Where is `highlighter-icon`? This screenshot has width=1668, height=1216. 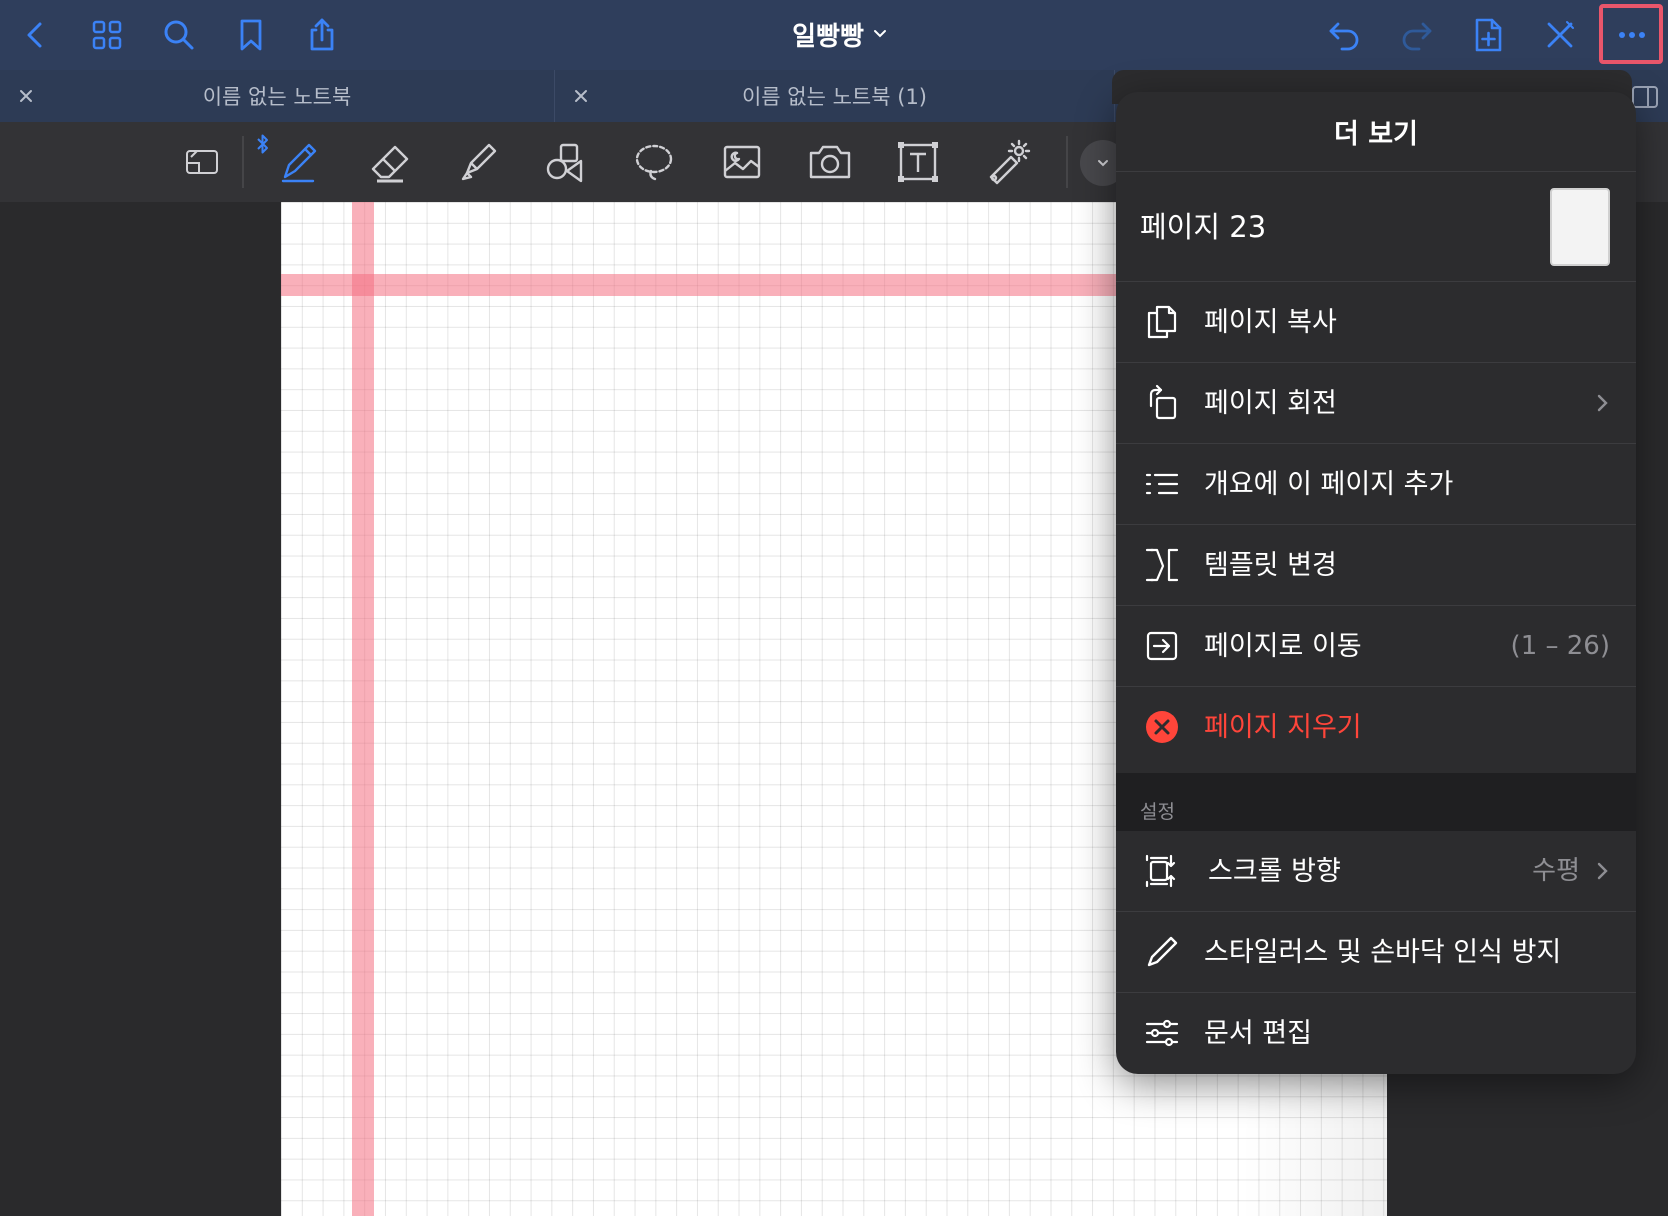
highlighter-icon is located at coordinates (478, 162).